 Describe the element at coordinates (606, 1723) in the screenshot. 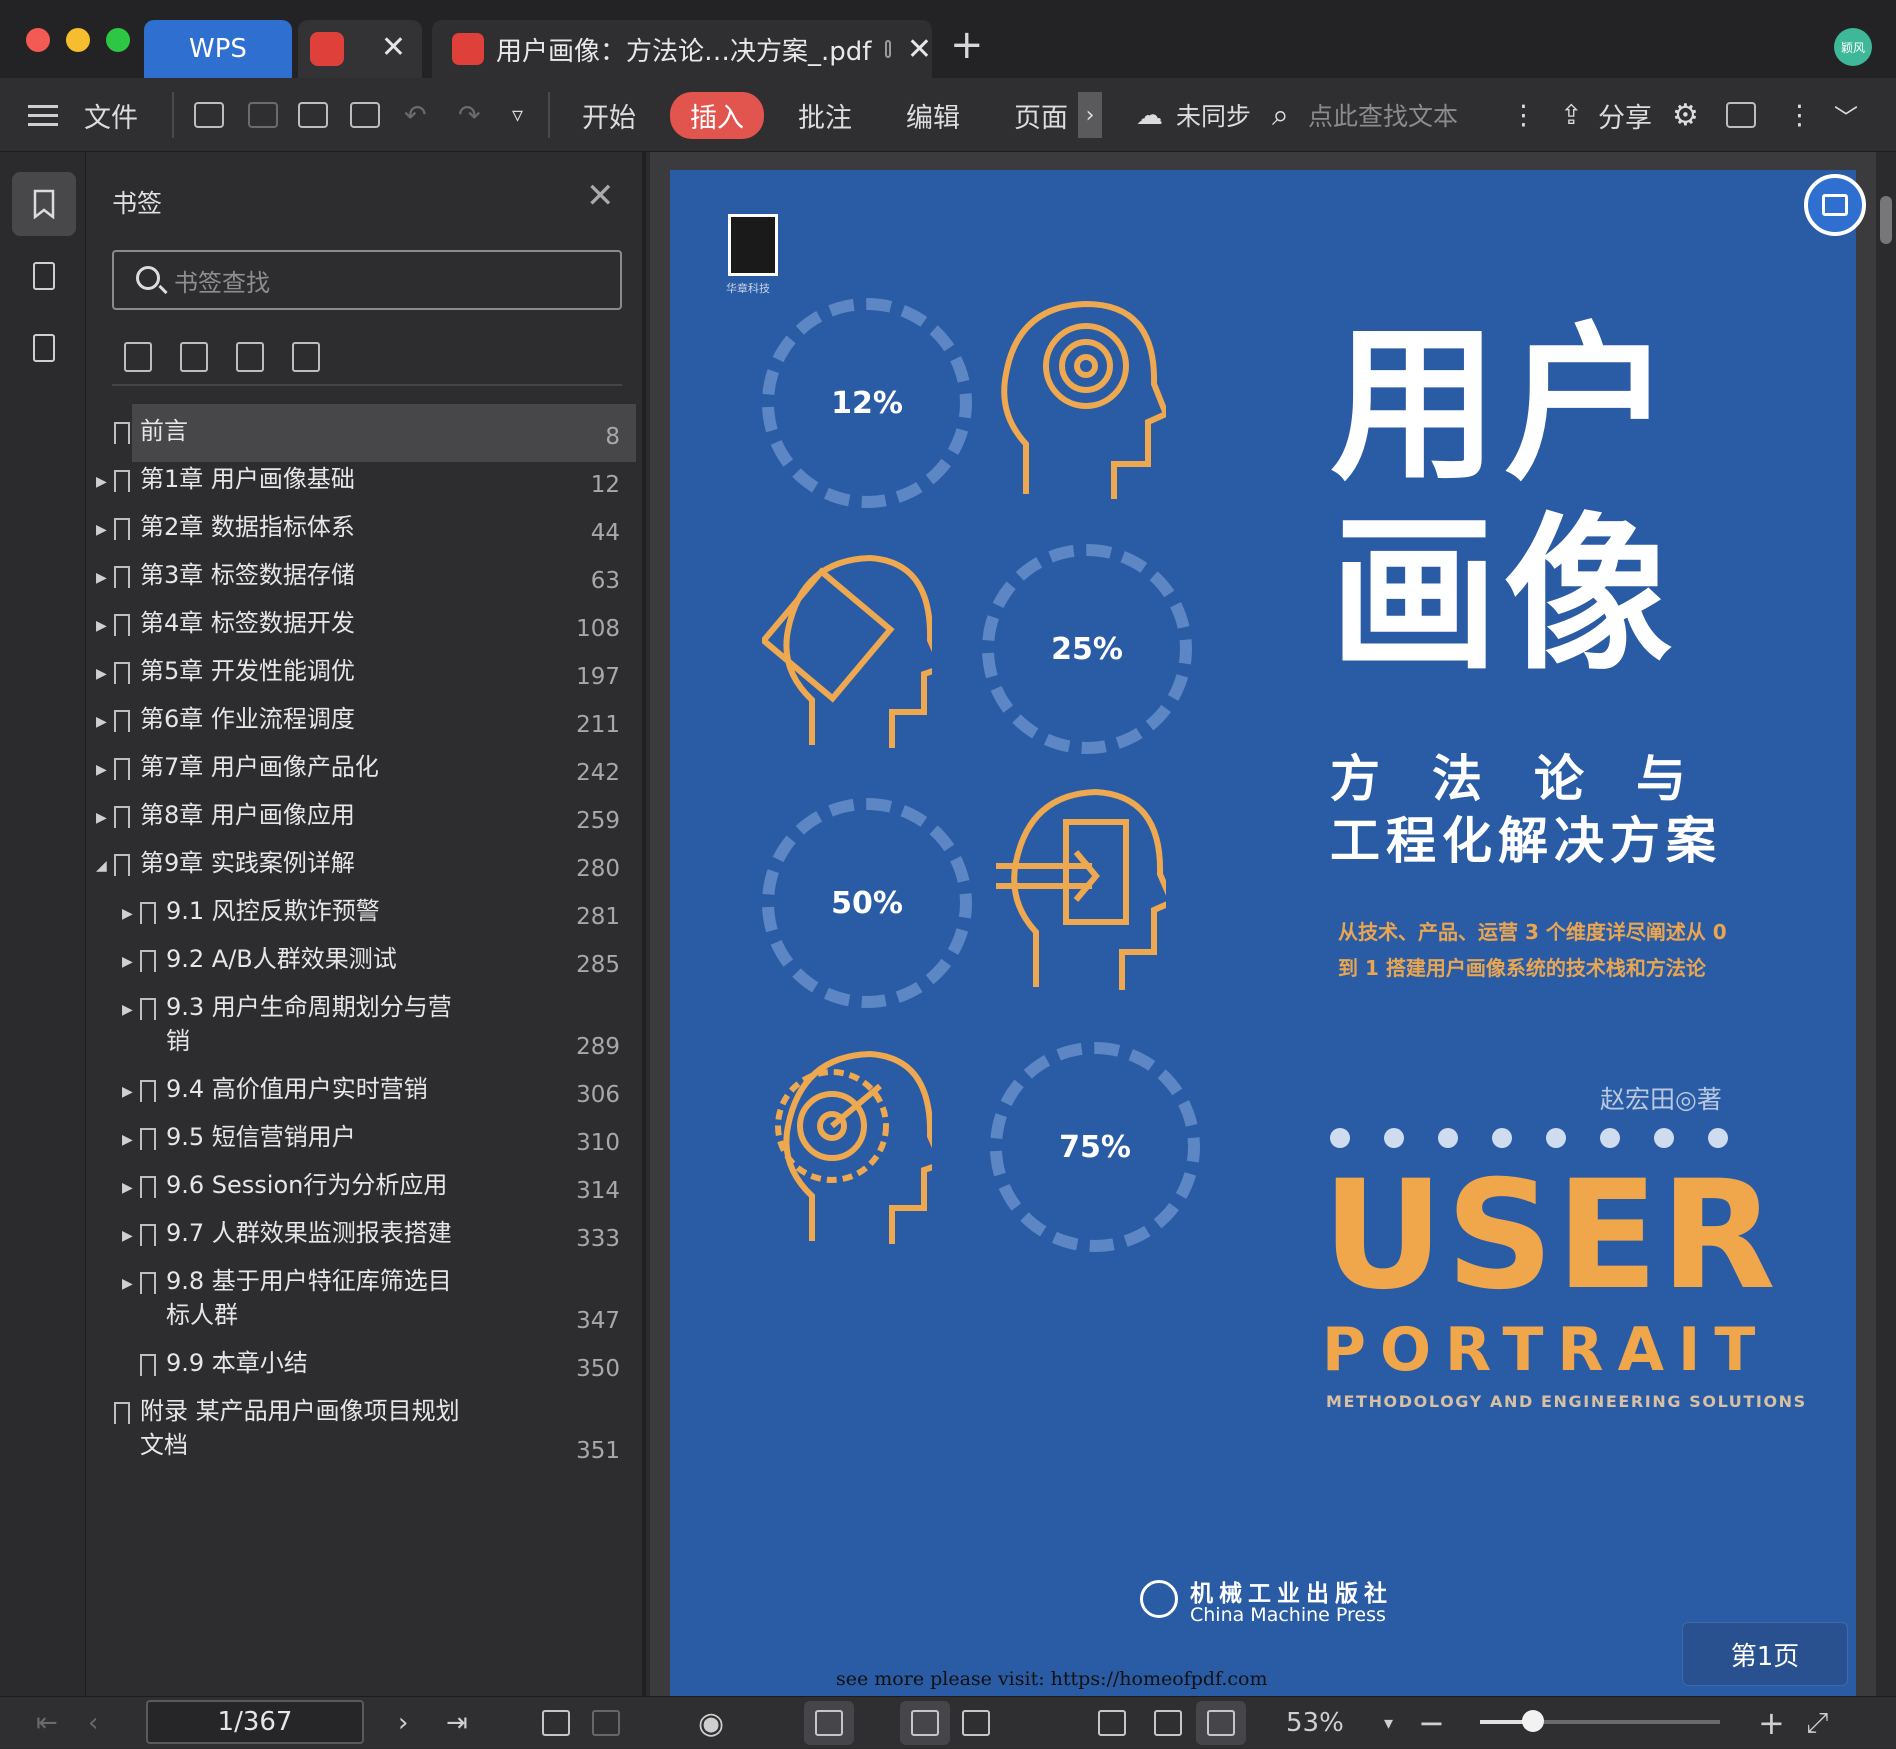

I see `forward-icon` at that location.